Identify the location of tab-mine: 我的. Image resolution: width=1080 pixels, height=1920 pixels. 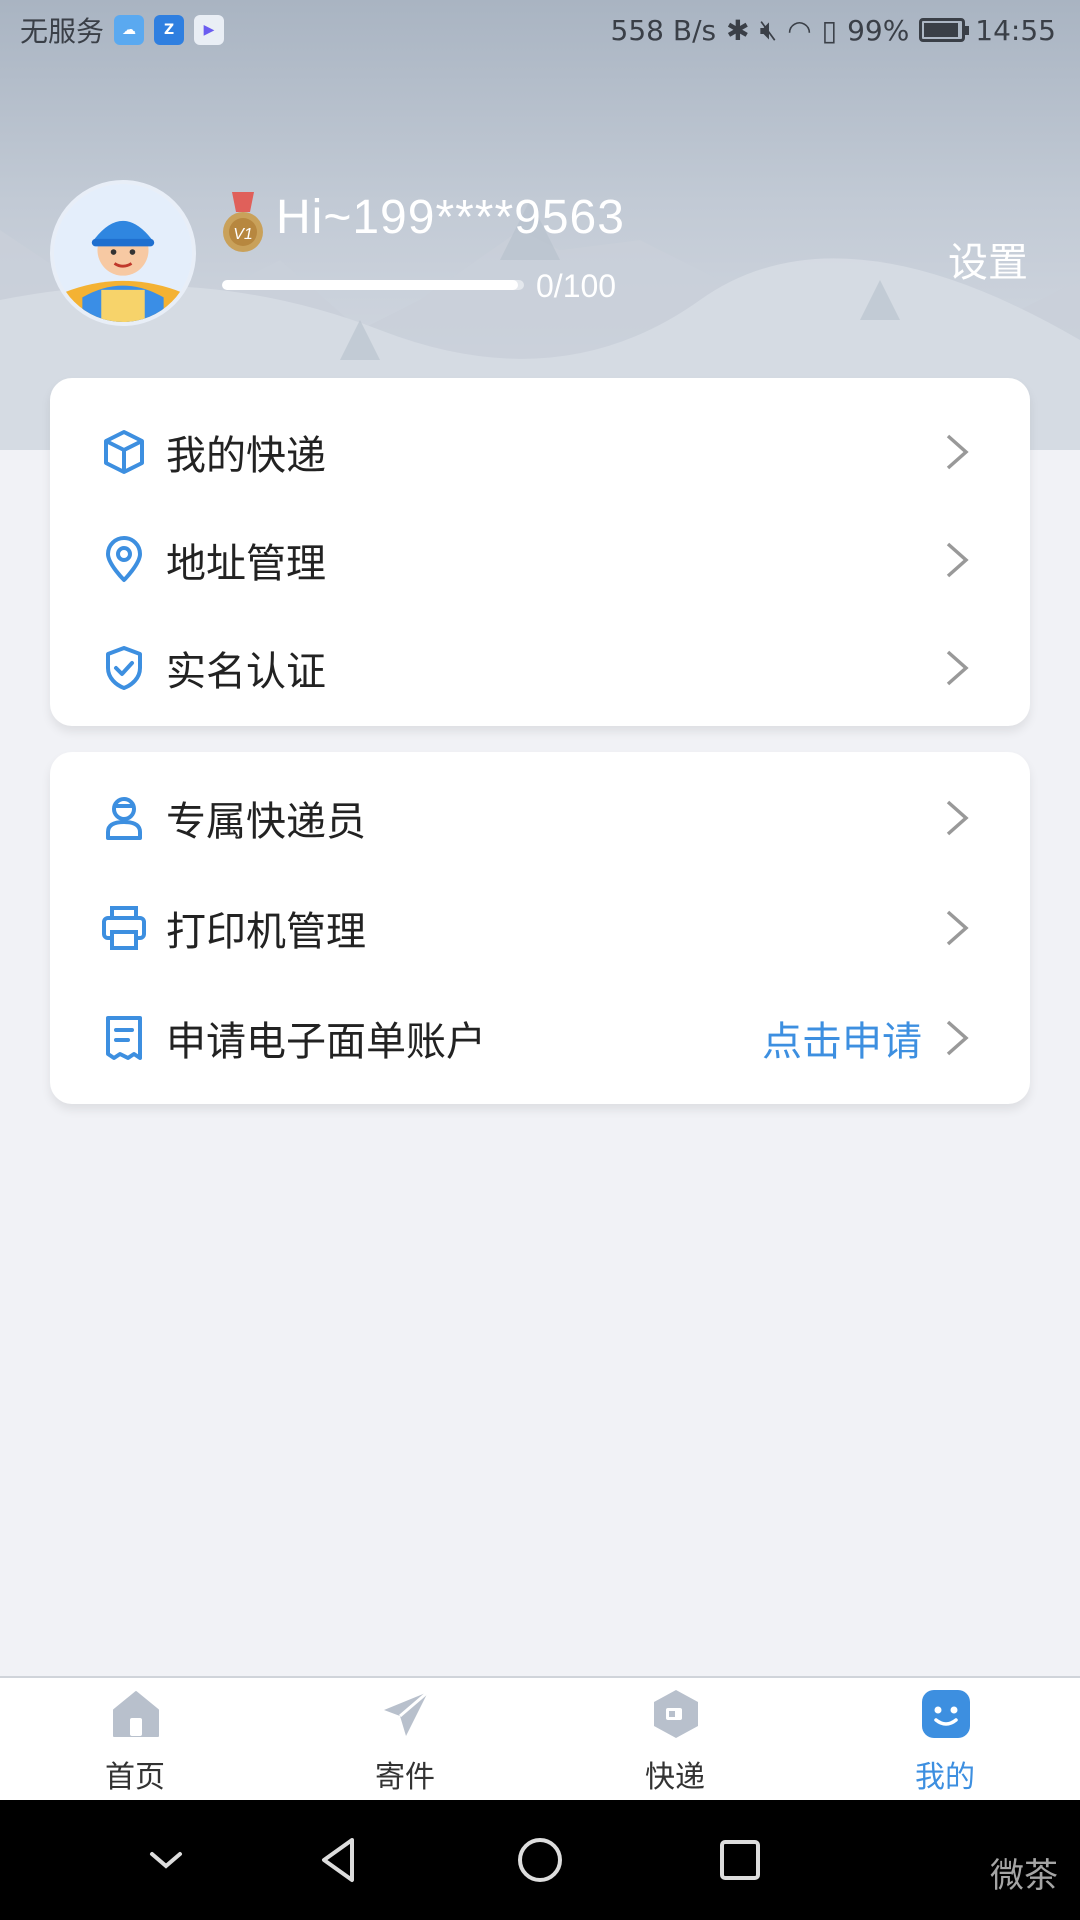
(945, 1739).